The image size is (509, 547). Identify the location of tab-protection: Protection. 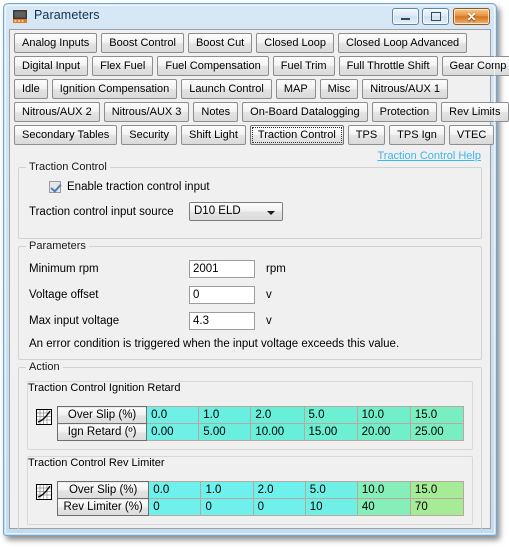
(404, 112).